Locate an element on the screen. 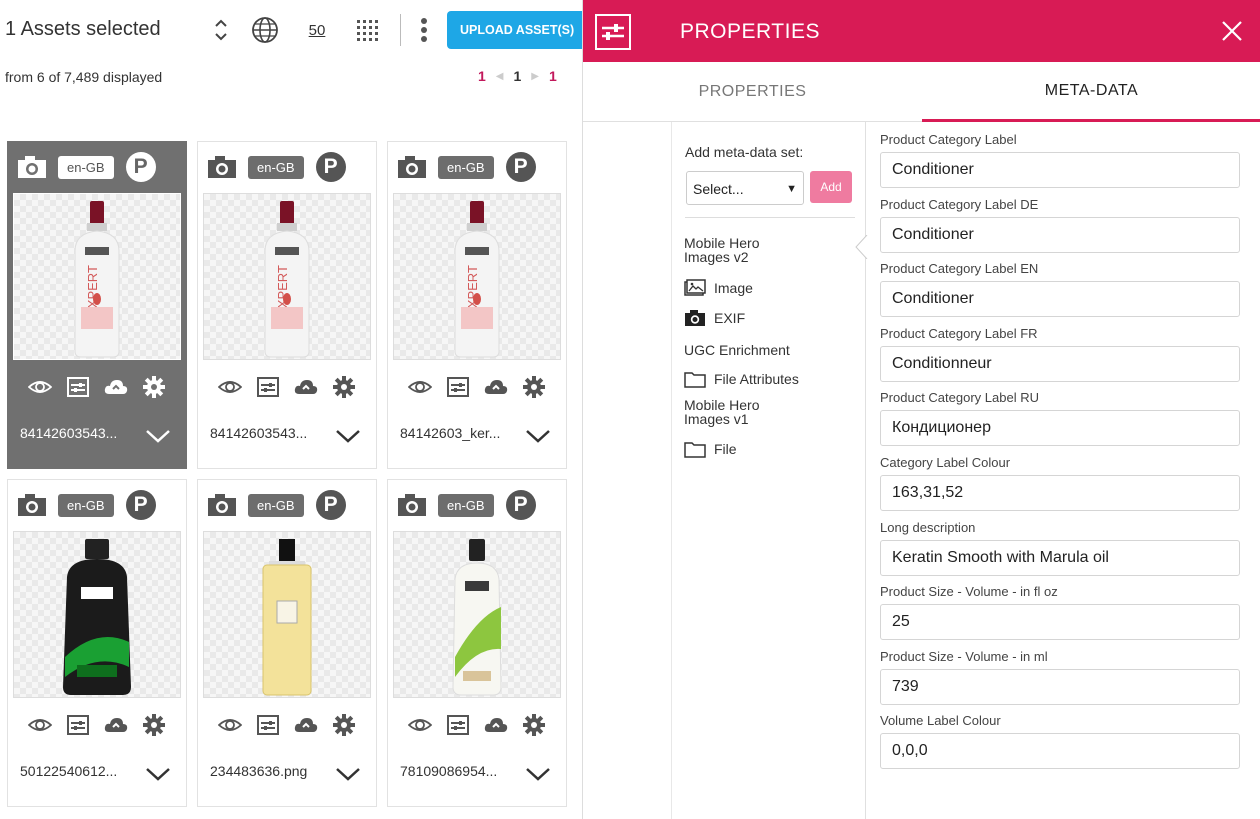 The height and width of the screenshot is (819, 1260). sidebar-item-image: Image is located at coordinates (718, 288).